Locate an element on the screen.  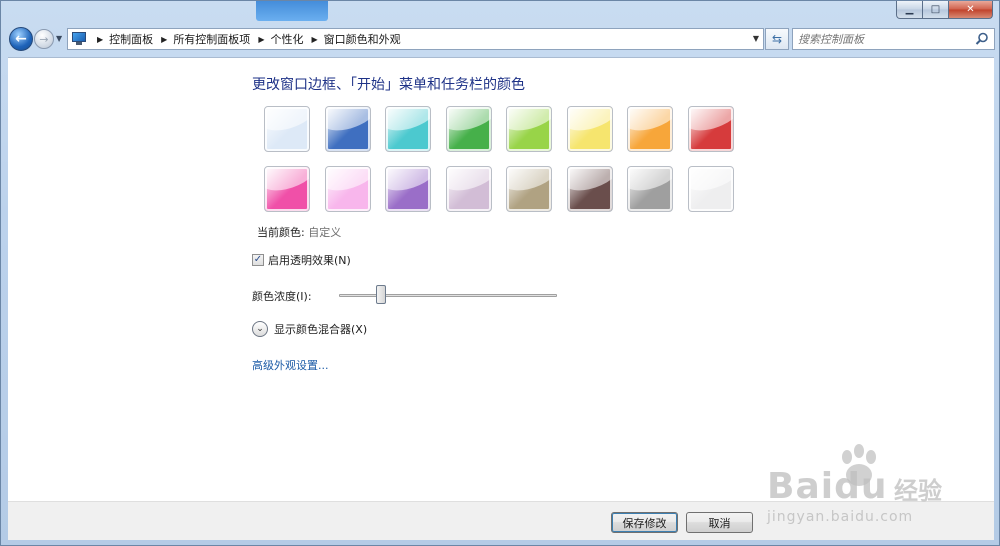
baidu-watermark: Baidu 经验 jingyan.baidu.com is located at coordinates (856, 487).